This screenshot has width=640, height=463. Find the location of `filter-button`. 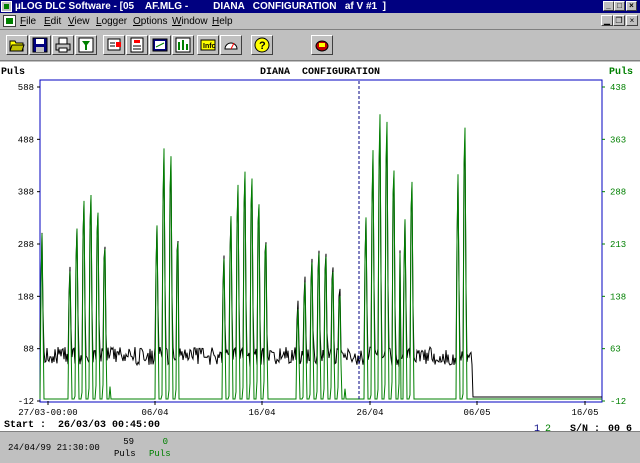

filter-button is located at coordinates (86, 45).